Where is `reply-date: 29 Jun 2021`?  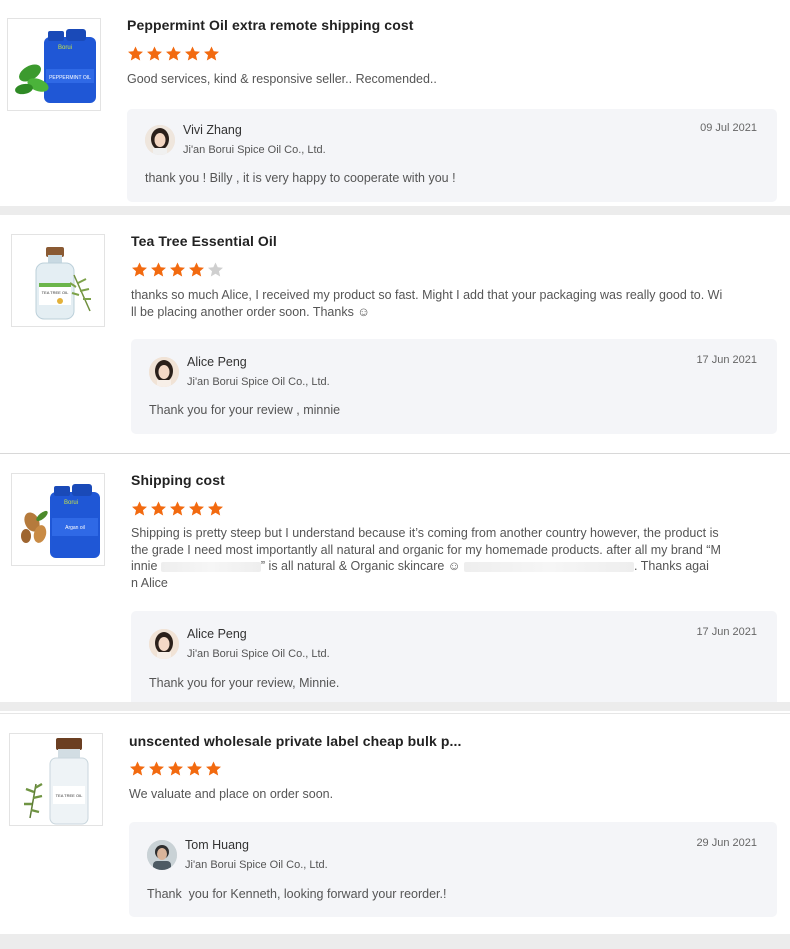
reply-date: 29 Jun 2021 is located at coordinates (726, 843).